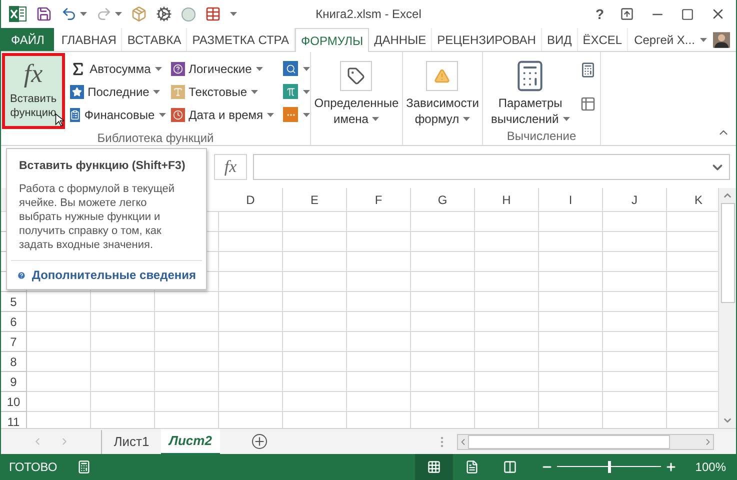 This screenshot has width=737, height=480. Describe the element at coordinates (230, 167) in the screenshot. I see `insert-function-button: fx` at that location.